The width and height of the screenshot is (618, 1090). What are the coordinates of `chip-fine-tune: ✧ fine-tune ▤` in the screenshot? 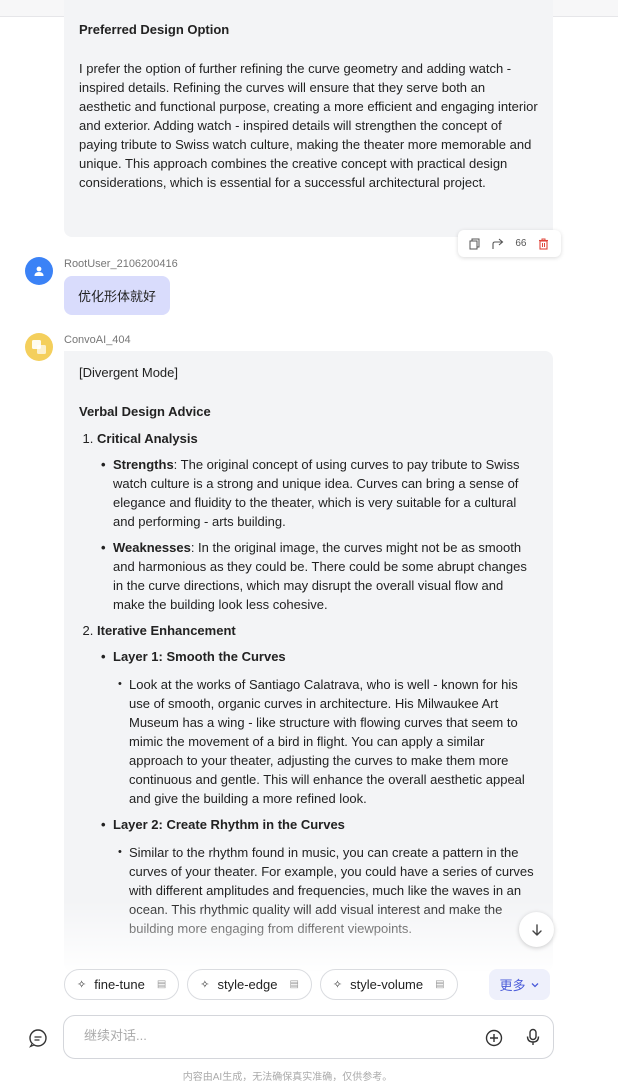 It's located at (122, 984).